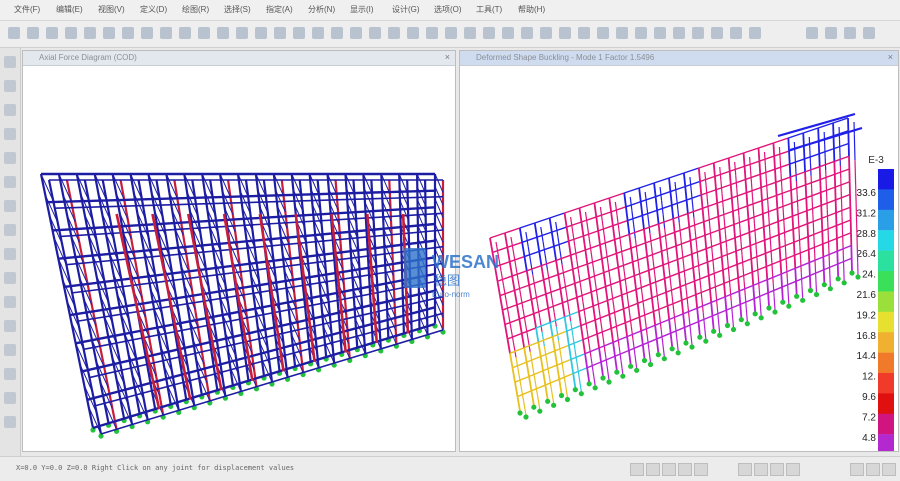  Describe the element at coordinates (321, 9) in the screenshot. I see `menu-item: 分析(N)` at that location.